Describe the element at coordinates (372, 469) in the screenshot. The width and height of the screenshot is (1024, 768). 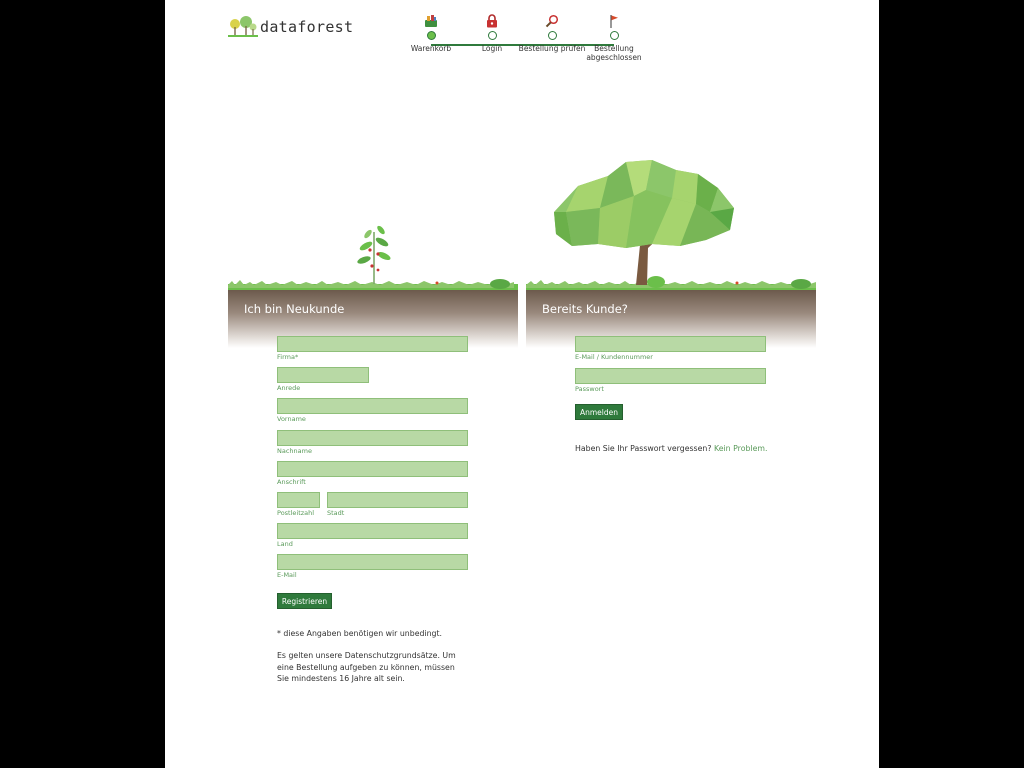
I see `anschrift-input` at that location.